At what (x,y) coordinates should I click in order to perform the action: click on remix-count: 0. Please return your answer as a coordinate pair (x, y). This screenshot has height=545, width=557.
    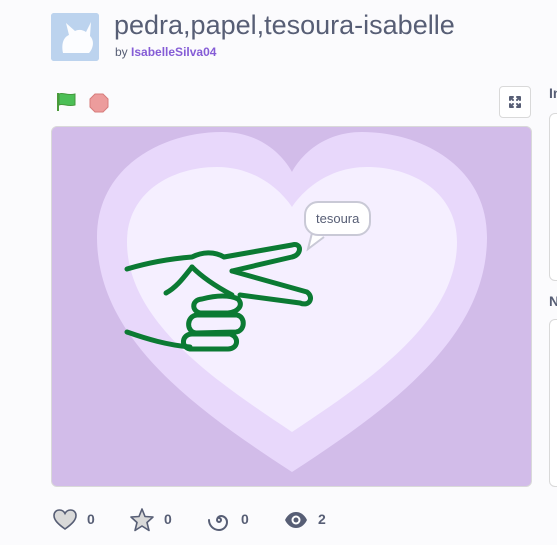
    Looking at the image, I should click on (245, 519).